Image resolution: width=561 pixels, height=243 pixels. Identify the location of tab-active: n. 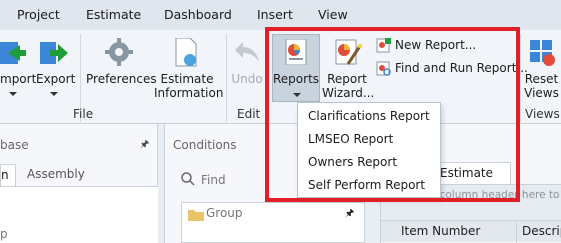
(8, 175).